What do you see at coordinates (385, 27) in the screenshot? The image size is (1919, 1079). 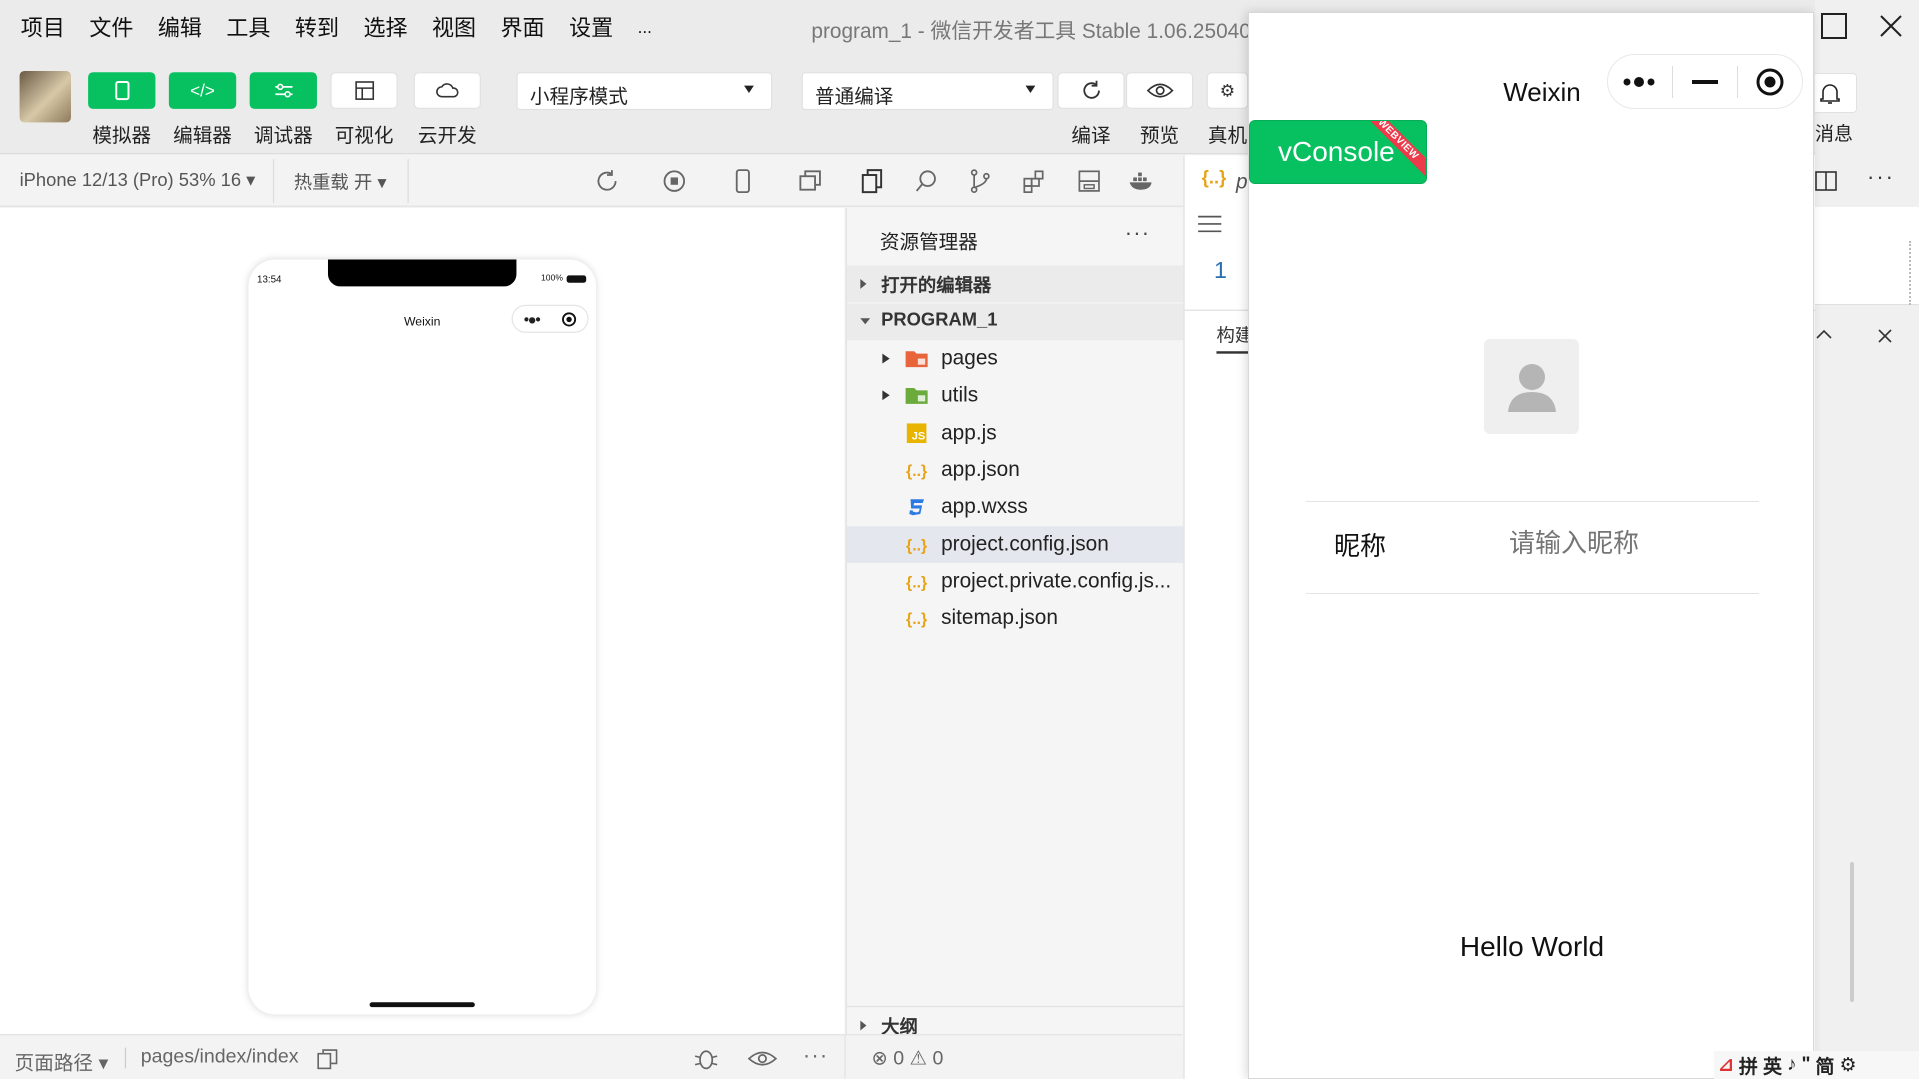 I see `menu-select: 选择` at bounding box center [385, 27].